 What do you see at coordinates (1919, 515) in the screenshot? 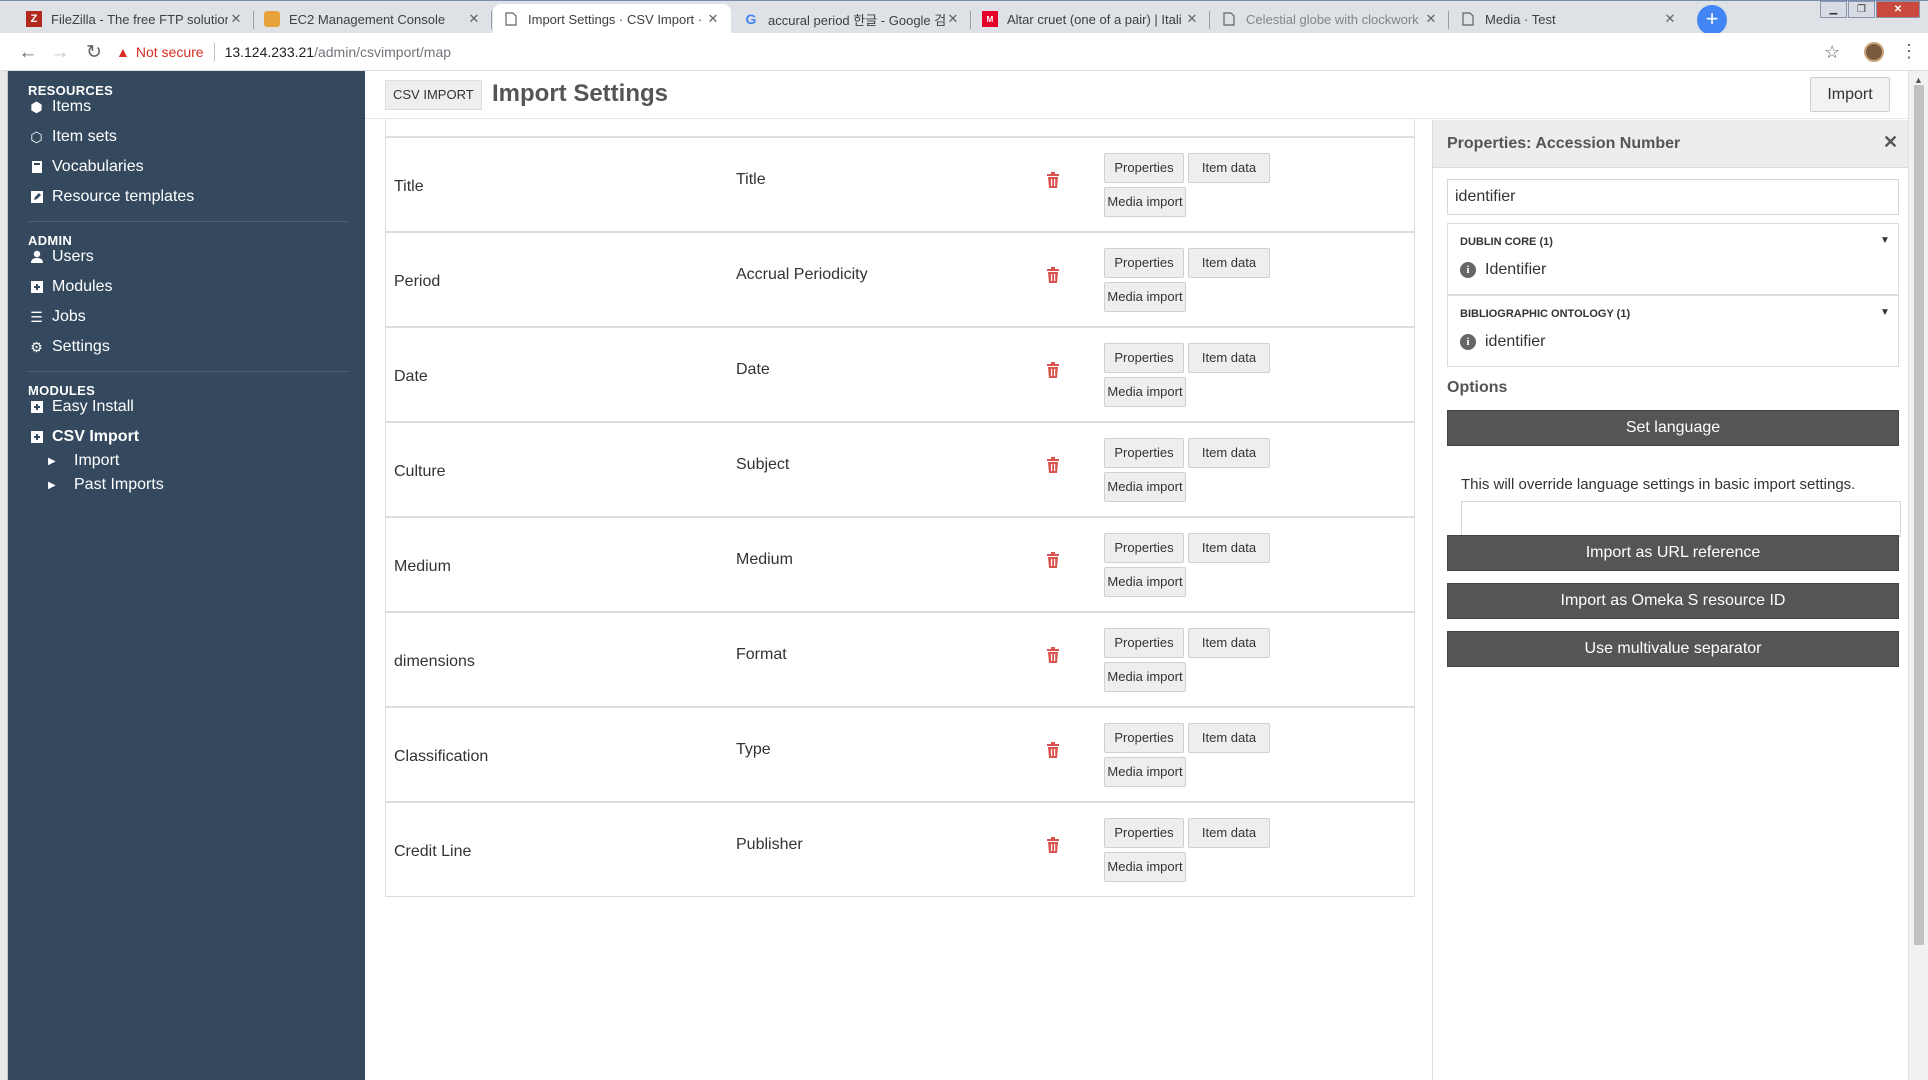
I see `scrollbar-thumb` at bounding box center [1919, 515].